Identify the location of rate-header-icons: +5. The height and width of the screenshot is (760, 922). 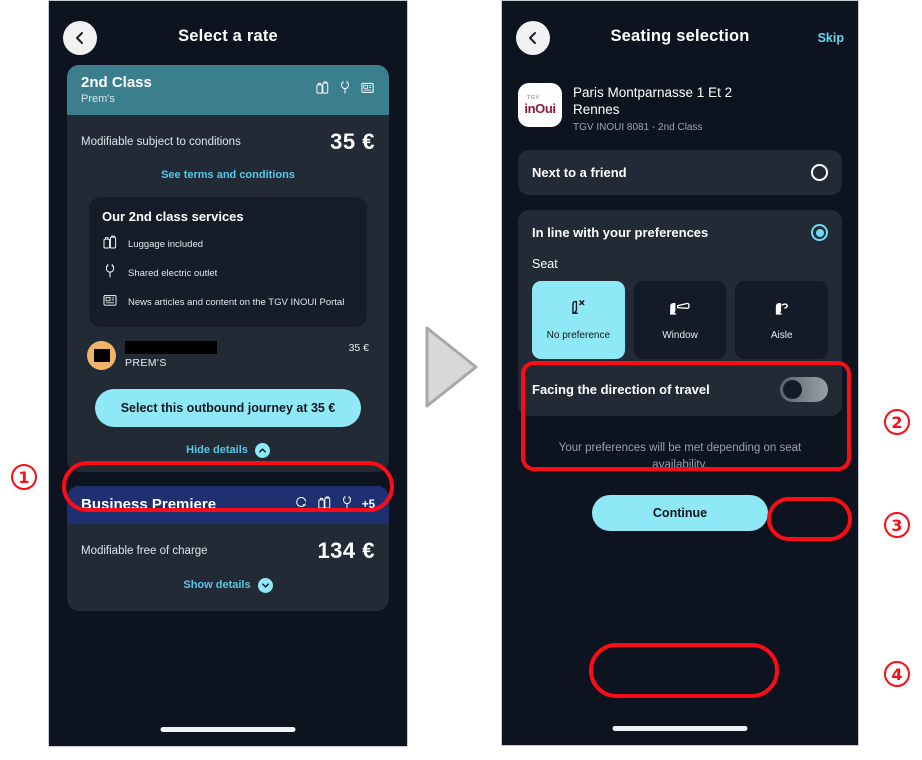
(334, 505).